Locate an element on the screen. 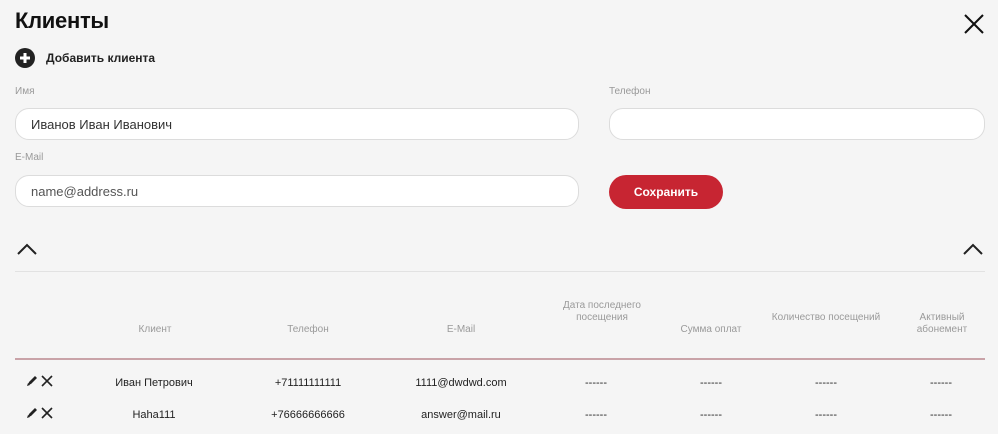 The image size is (998, 434). name-field is located at coordinates (297, 124).